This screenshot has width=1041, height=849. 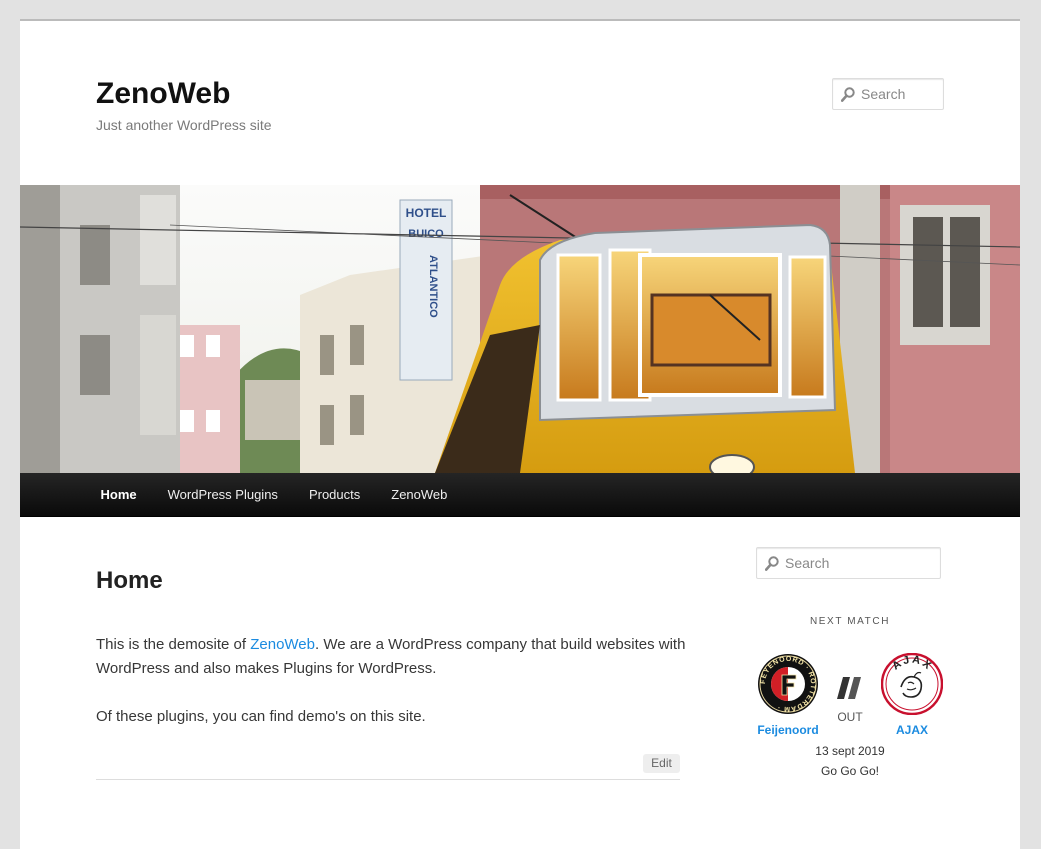 What do you see at coordinates (661, 763) in the screenshot?
I see `edit-button: Edit` at bounding box center [661, 763].